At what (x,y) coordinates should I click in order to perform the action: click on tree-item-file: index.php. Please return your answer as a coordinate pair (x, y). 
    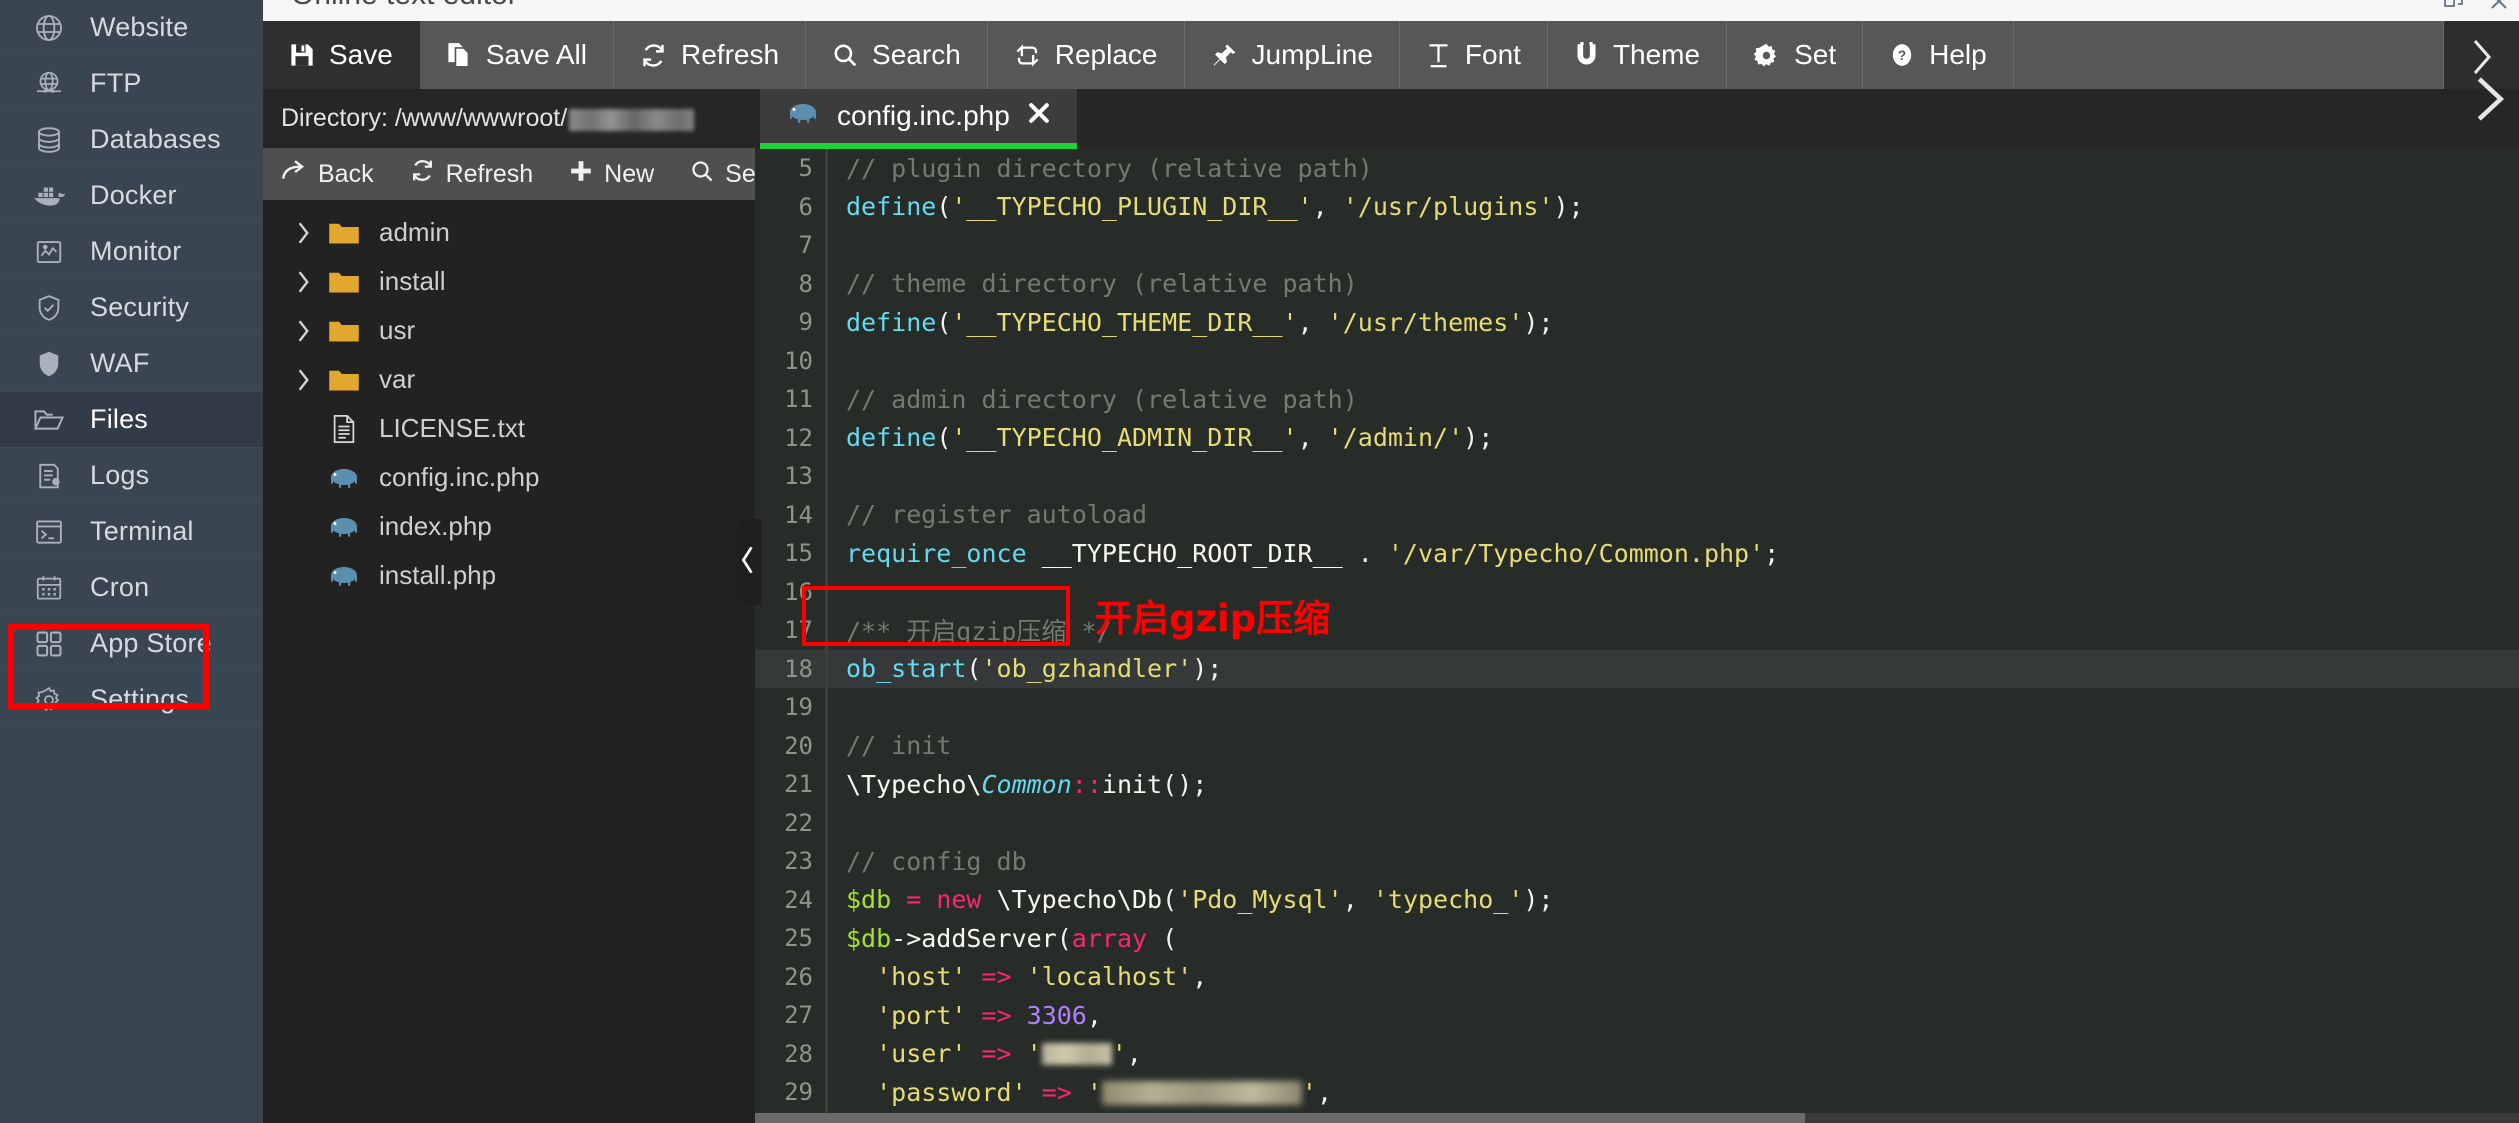
    Looking at the image, I should click on (509, 526).